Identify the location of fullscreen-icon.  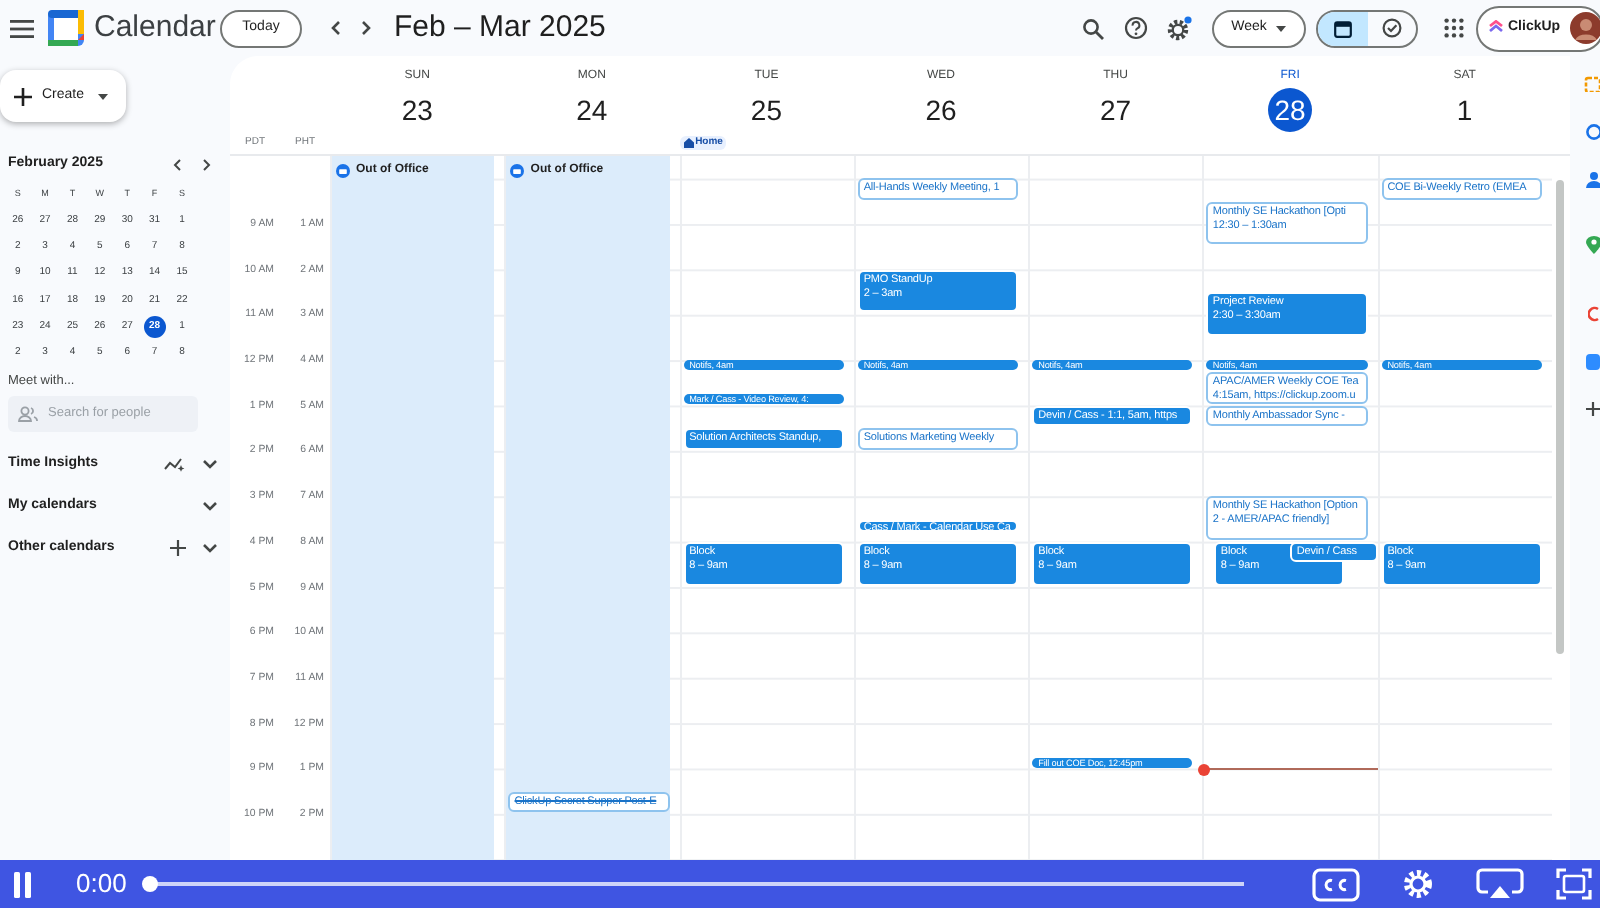
(1574, 884).